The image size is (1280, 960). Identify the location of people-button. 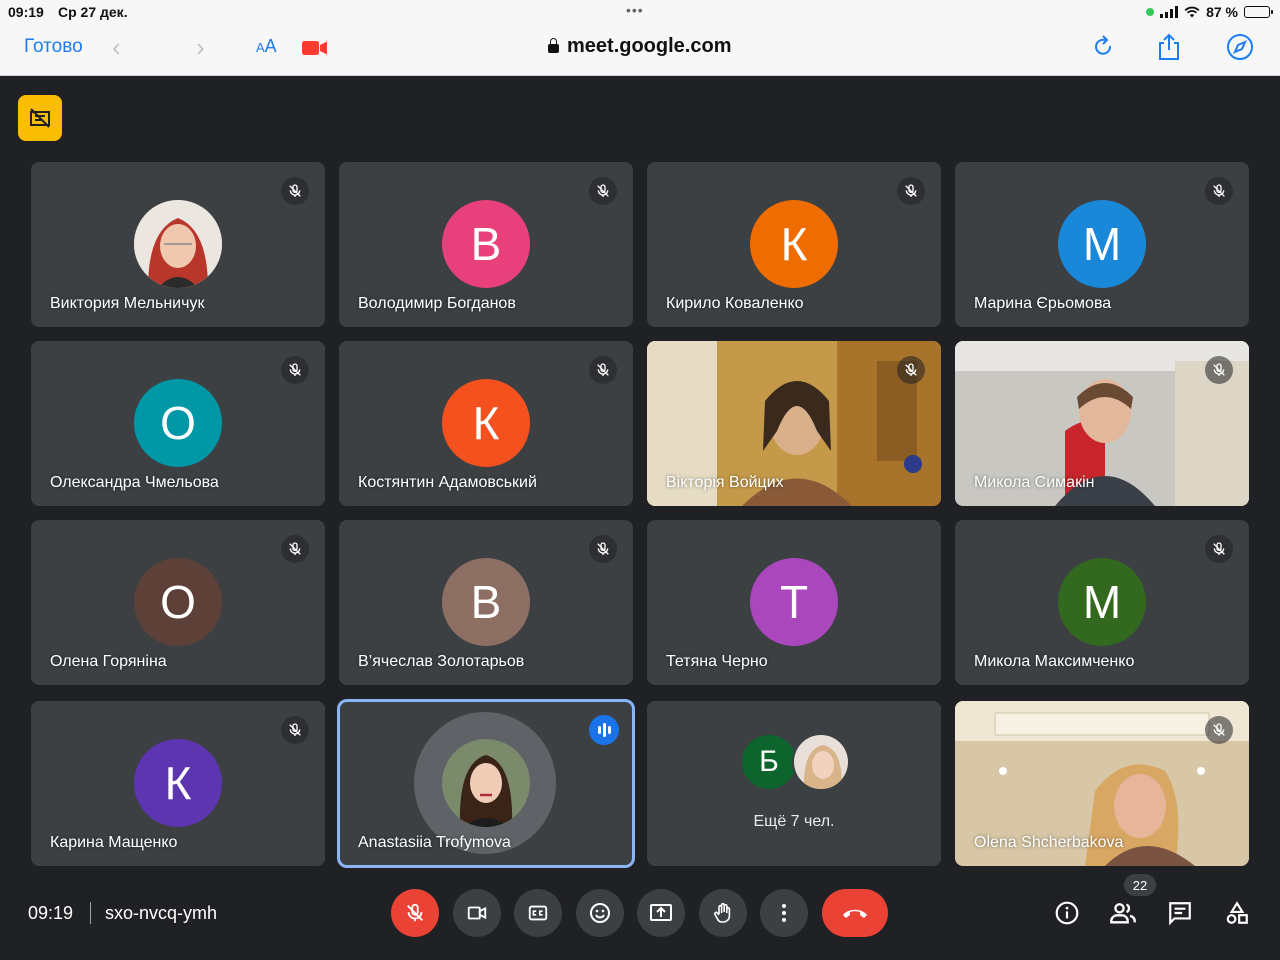
(1123, 913).